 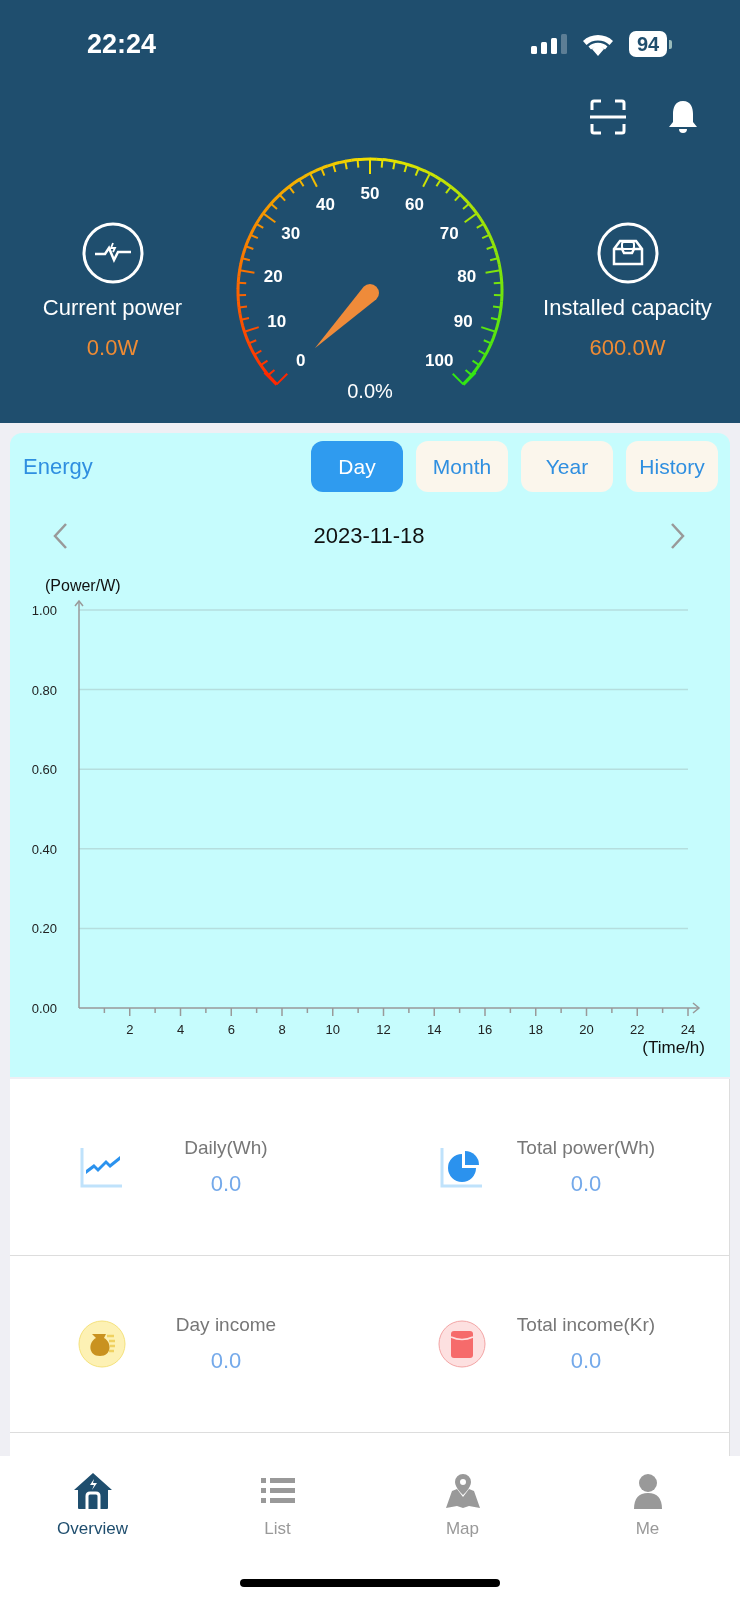 I want to click on nav-tab: Me, so click(x=647, y=1505).